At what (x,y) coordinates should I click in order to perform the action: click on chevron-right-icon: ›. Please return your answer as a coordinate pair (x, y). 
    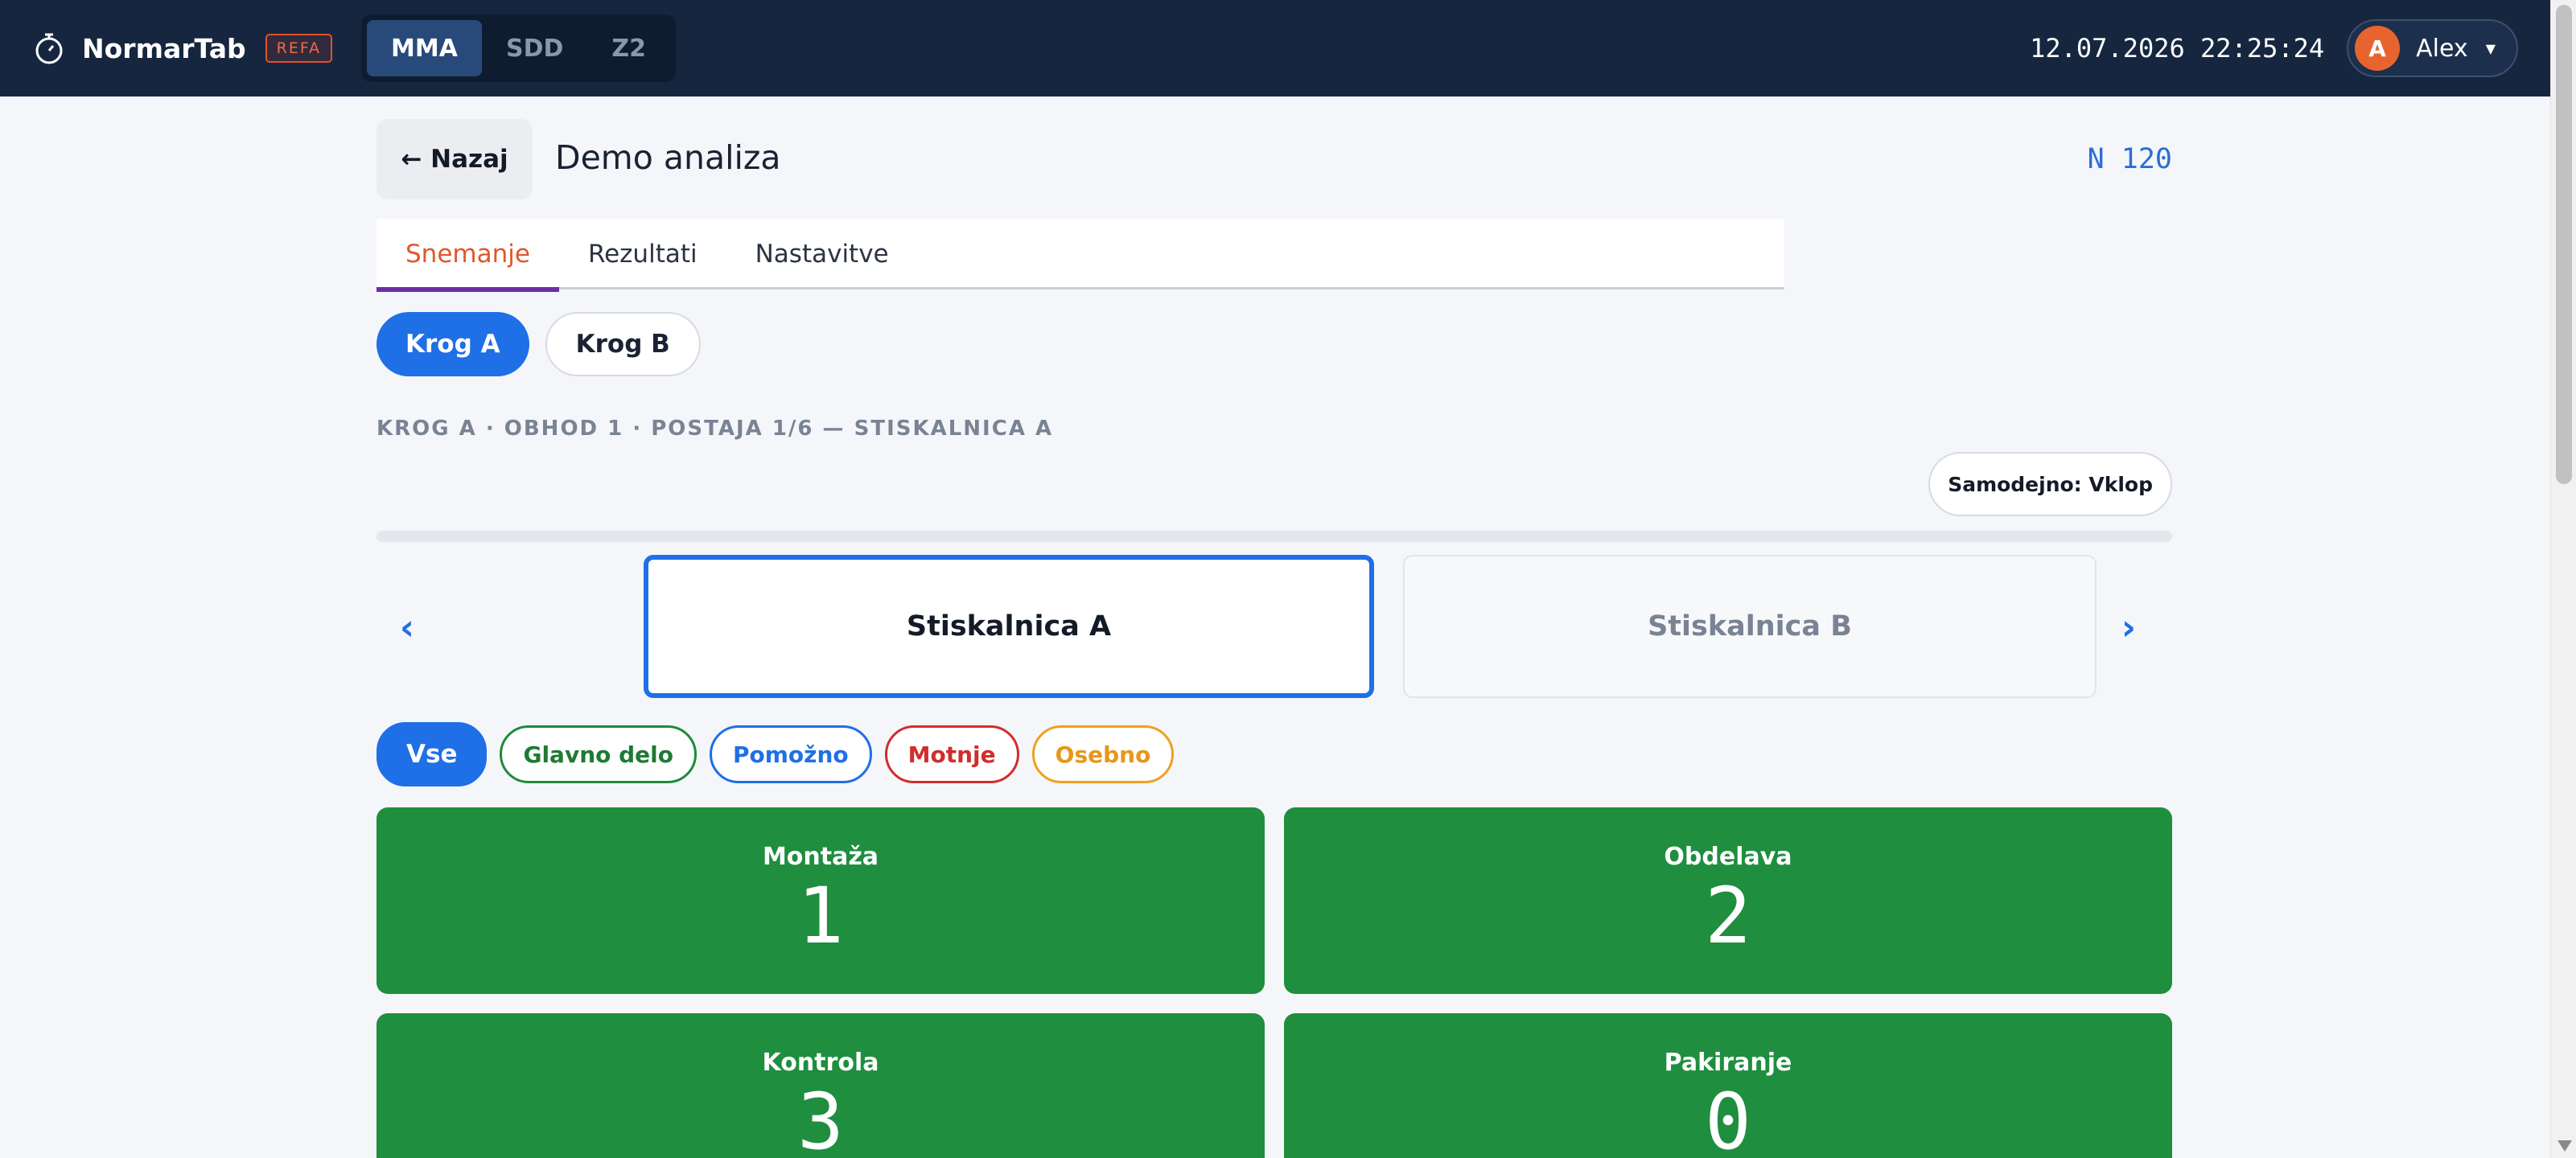
    Looking at the image, I should click on (2129, 627).